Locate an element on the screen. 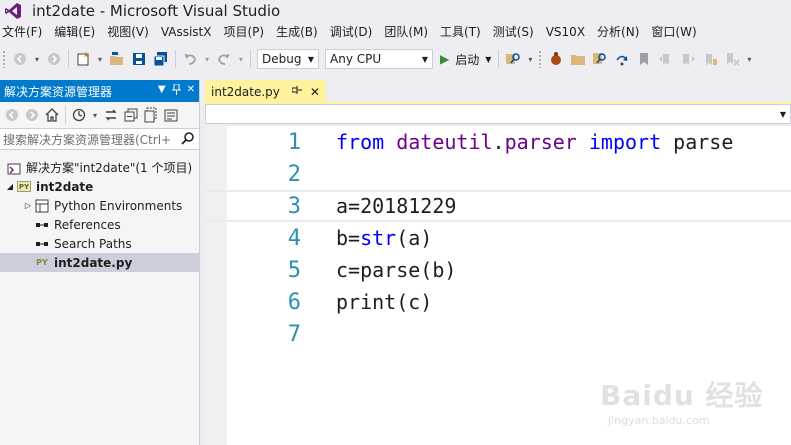 Image resolution: width=791 pixels, height=445 pixels. menu-item: 测试(S) is located at coordinates (513, 32).